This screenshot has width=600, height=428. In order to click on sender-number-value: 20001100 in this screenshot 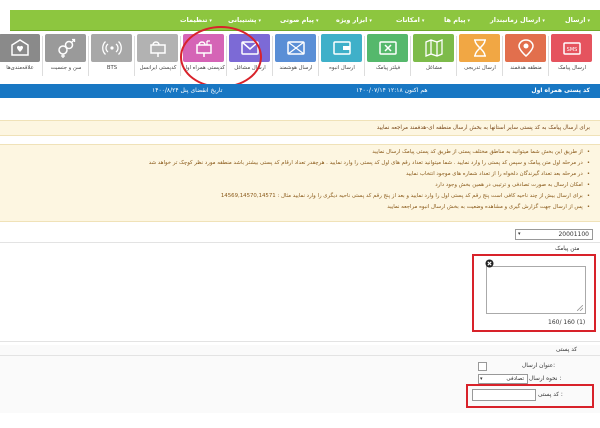, I will do `click(573, 234)`.